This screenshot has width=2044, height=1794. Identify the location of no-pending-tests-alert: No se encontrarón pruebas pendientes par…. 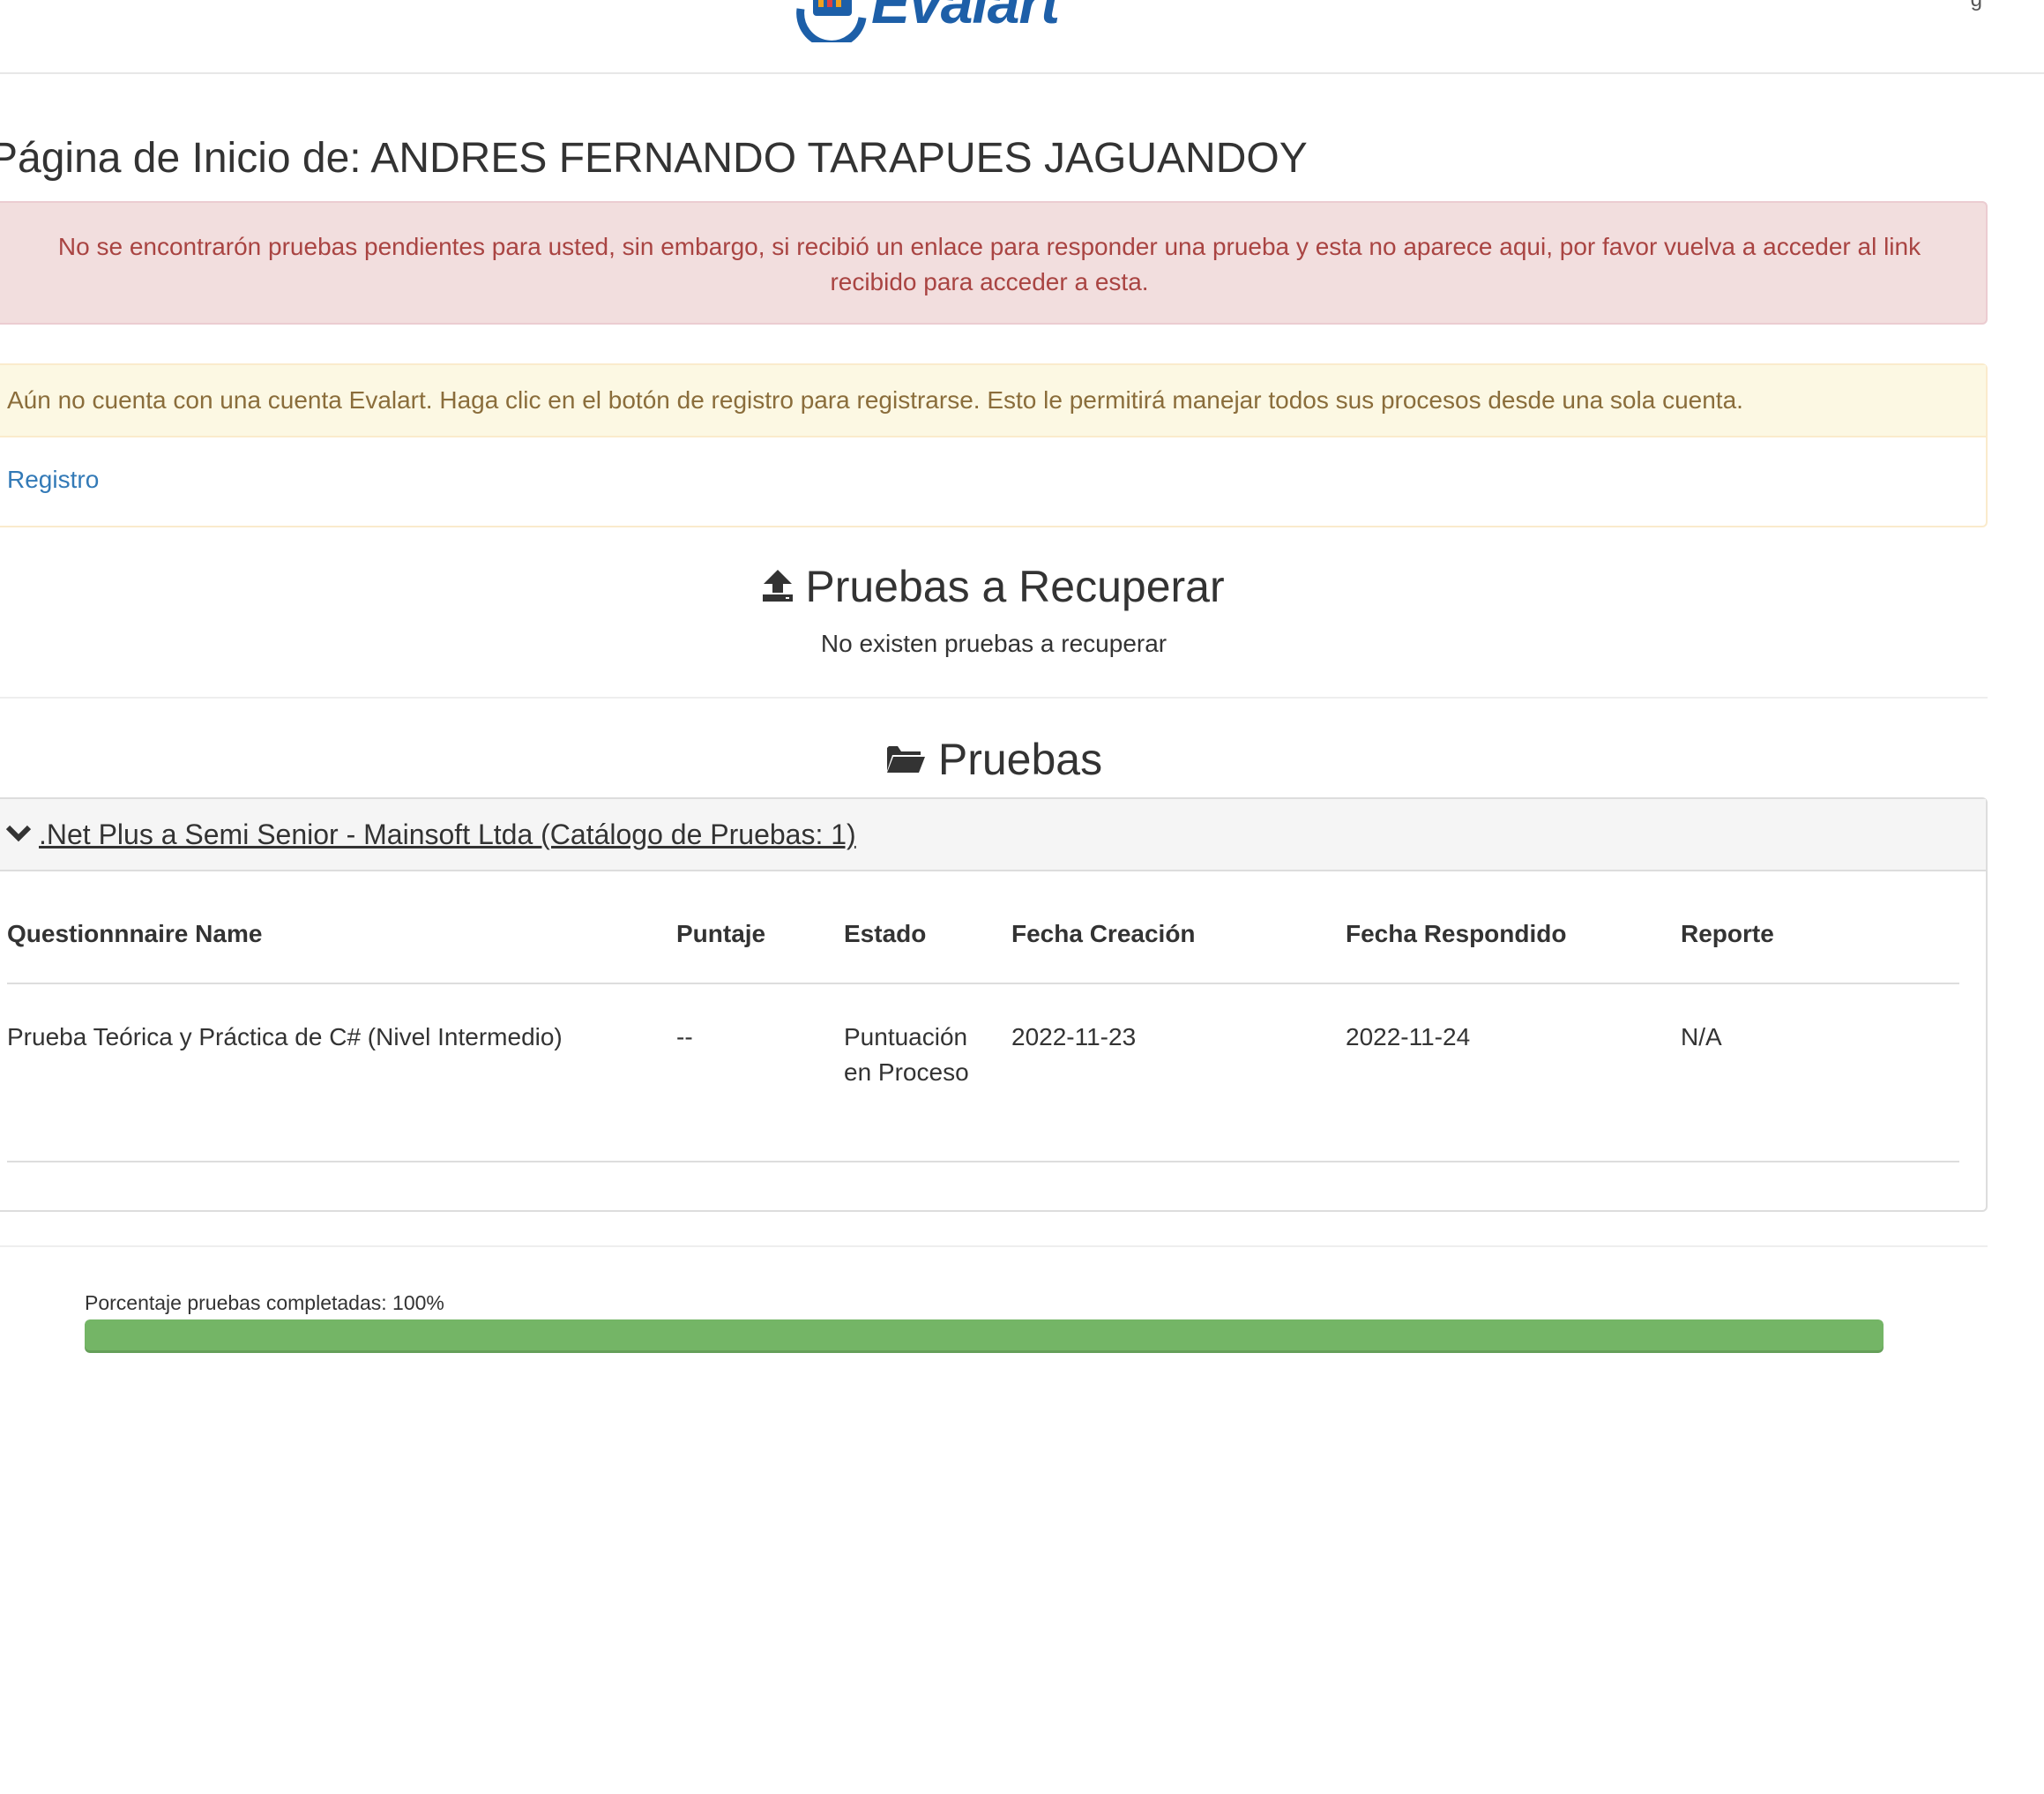
(994, 263).